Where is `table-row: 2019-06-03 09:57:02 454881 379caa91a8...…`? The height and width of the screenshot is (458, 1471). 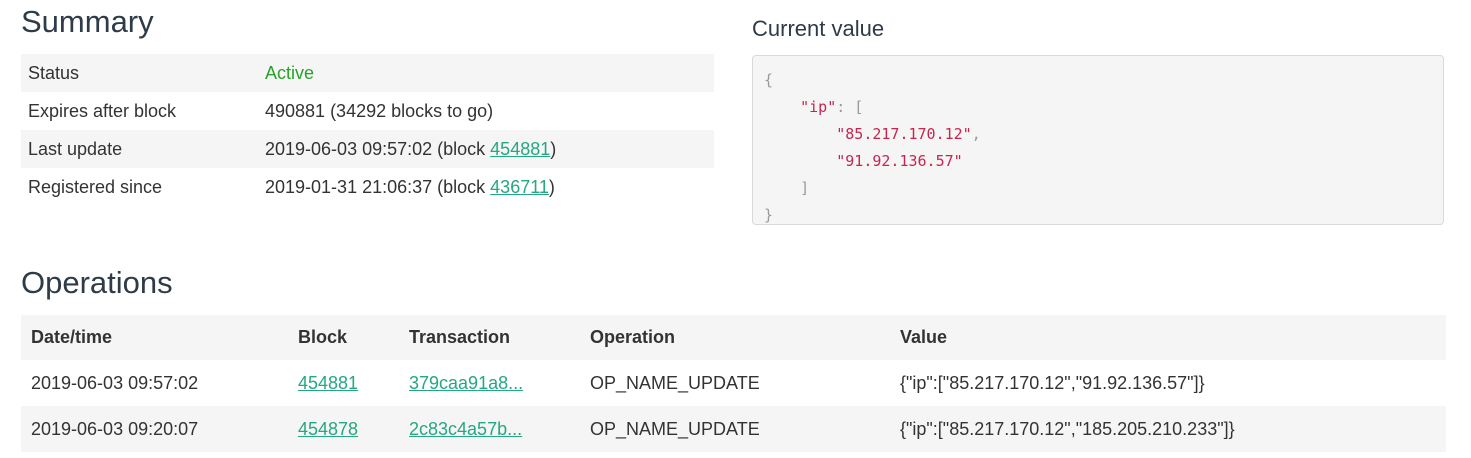
table-row: 2019-06-03 09:57:02 454881 379caa91a8...… is located at coordinates (733, 383).